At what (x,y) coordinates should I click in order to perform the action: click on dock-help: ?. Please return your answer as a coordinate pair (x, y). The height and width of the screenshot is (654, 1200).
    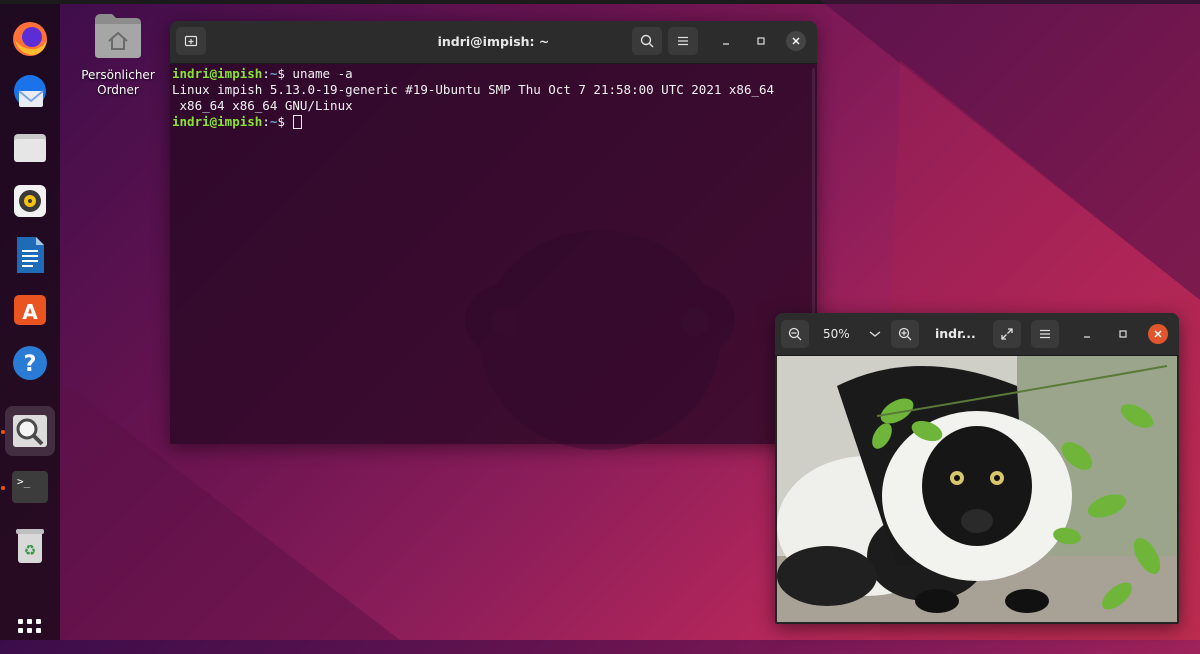
    Looking at the image, I should click on (30, 363).